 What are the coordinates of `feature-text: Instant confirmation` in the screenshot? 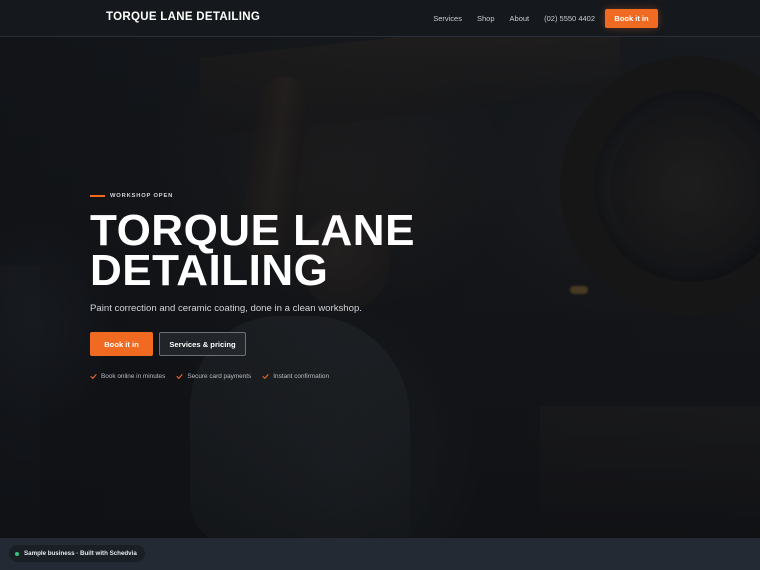 It's located at (301, 376).